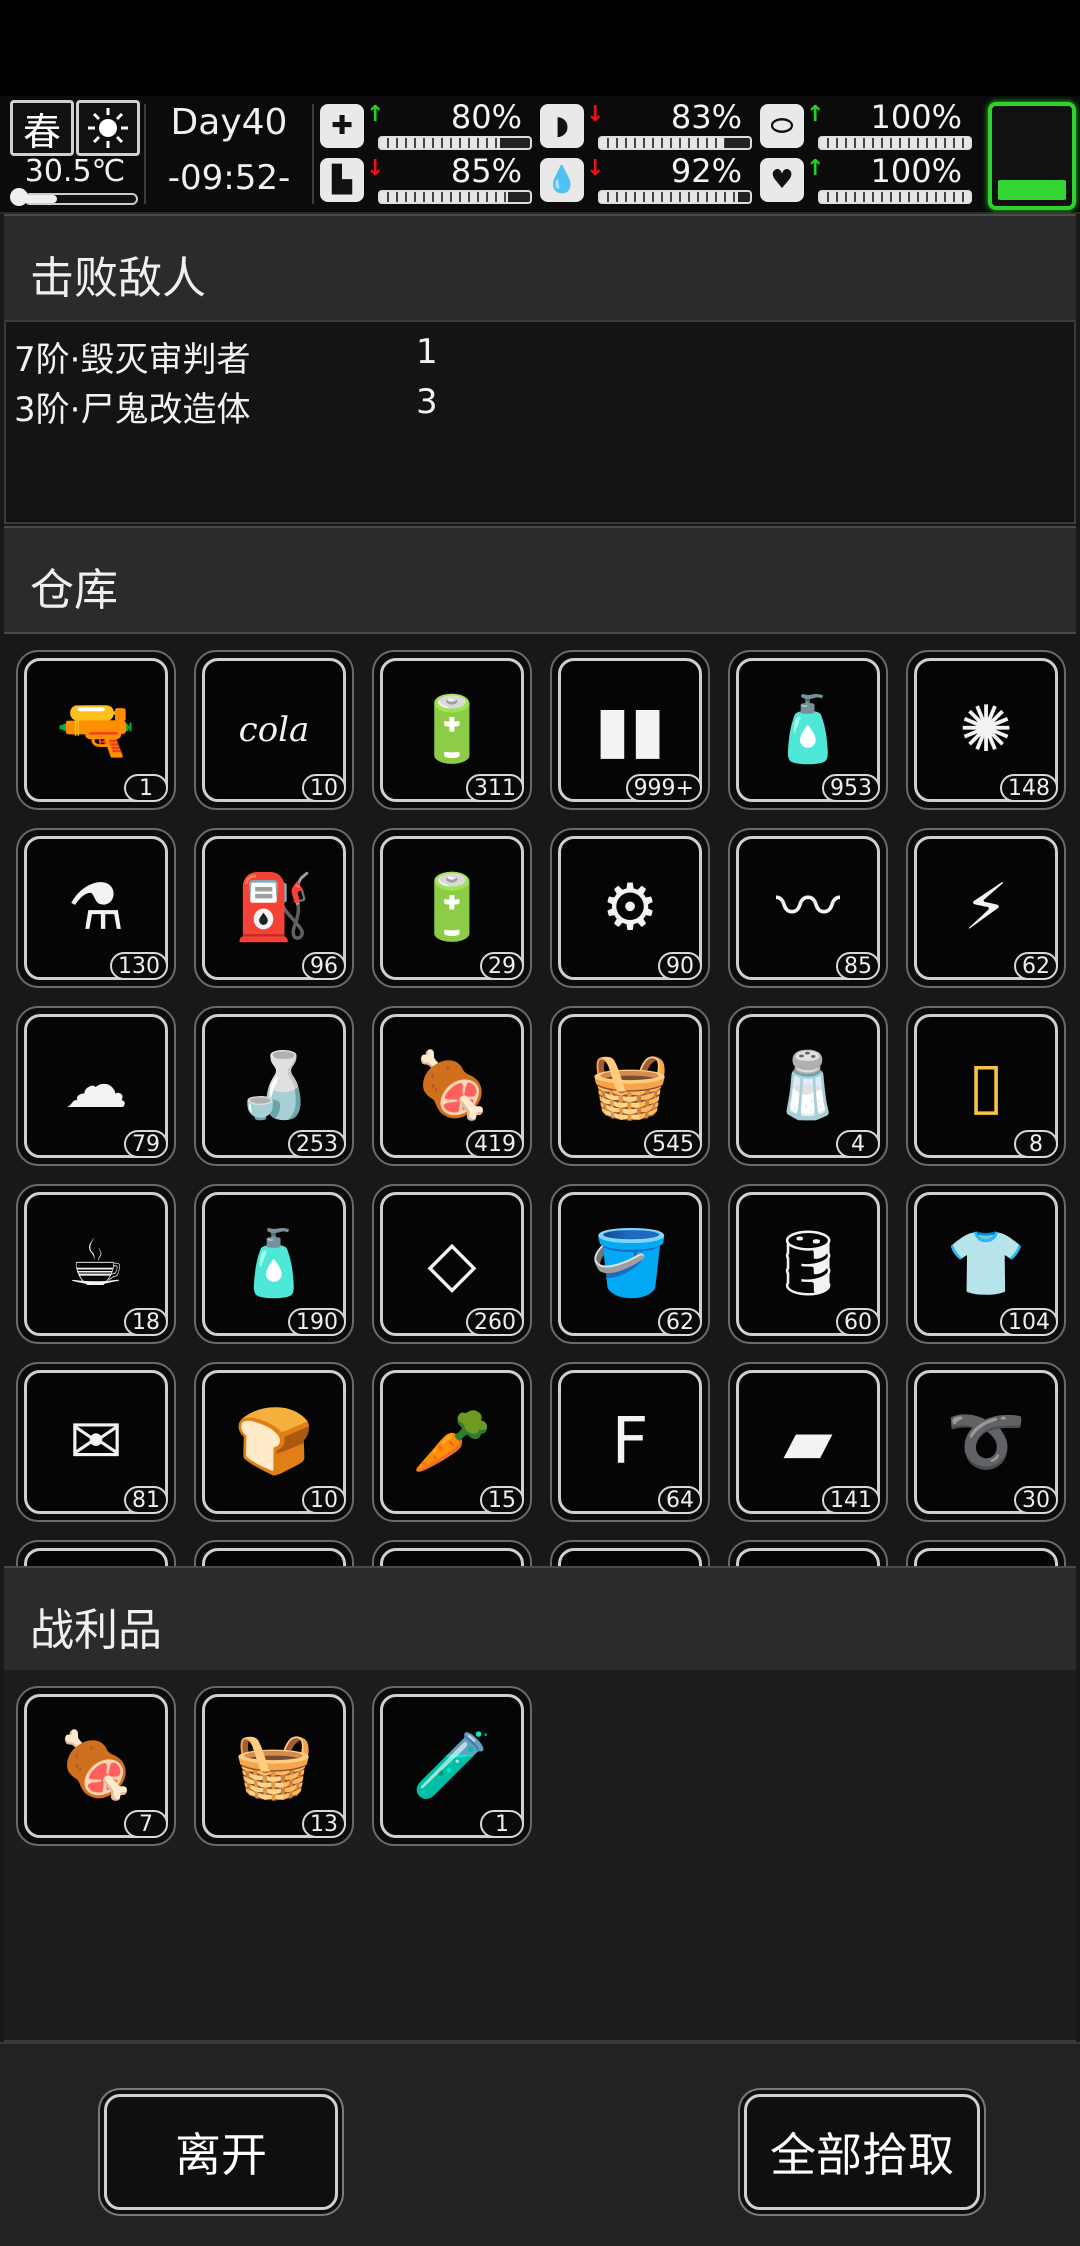 This screenshot has height=2246, width=1080. What do you see at coordinates (452, 730) in the screenshot?
I see `item-slot: 🔋 311` at bounding box center [452, 730].